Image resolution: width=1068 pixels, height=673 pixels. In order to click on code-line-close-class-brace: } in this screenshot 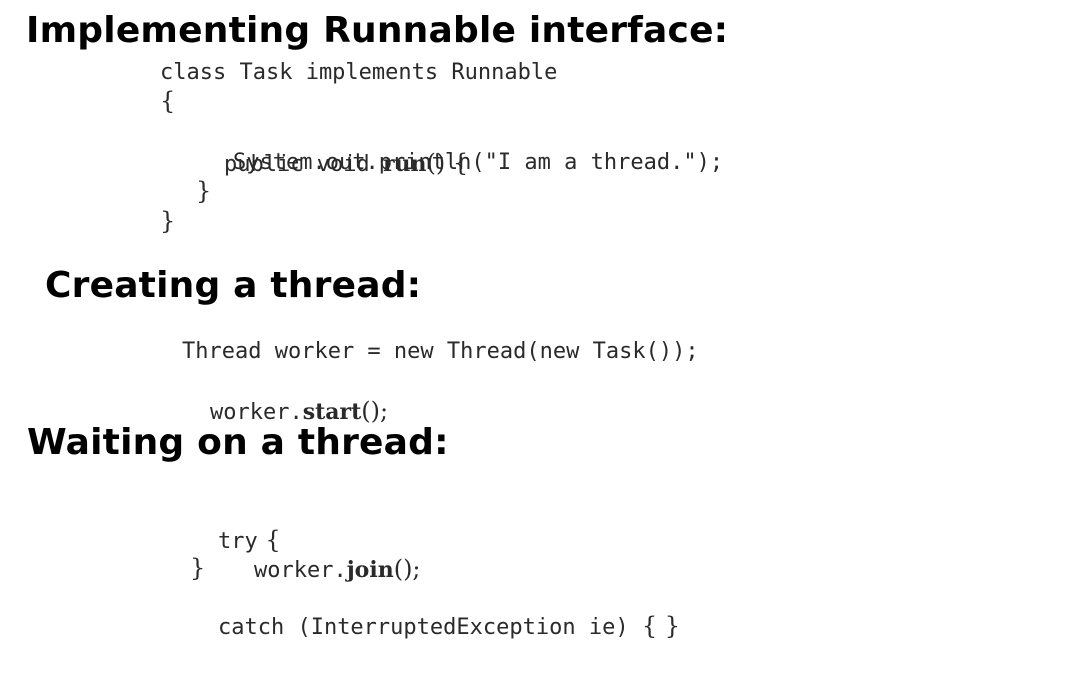, I will do `click(168, 221)`.